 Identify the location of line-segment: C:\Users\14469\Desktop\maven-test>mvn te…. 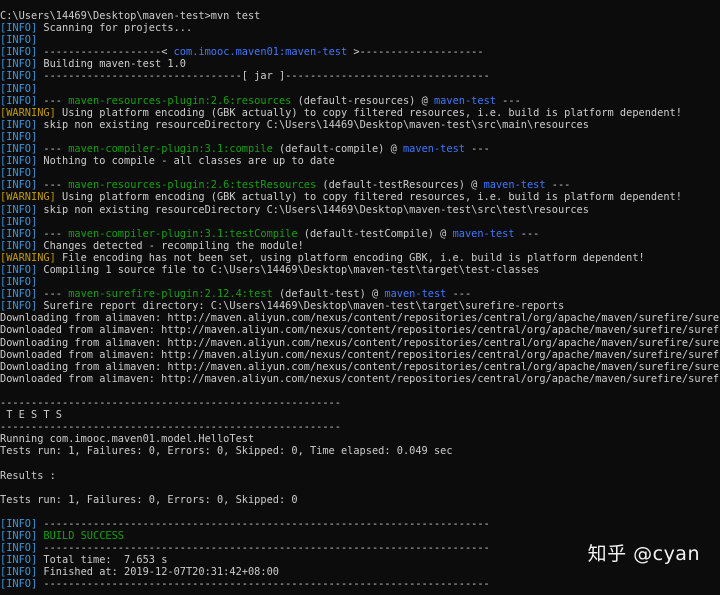
(130, 16).